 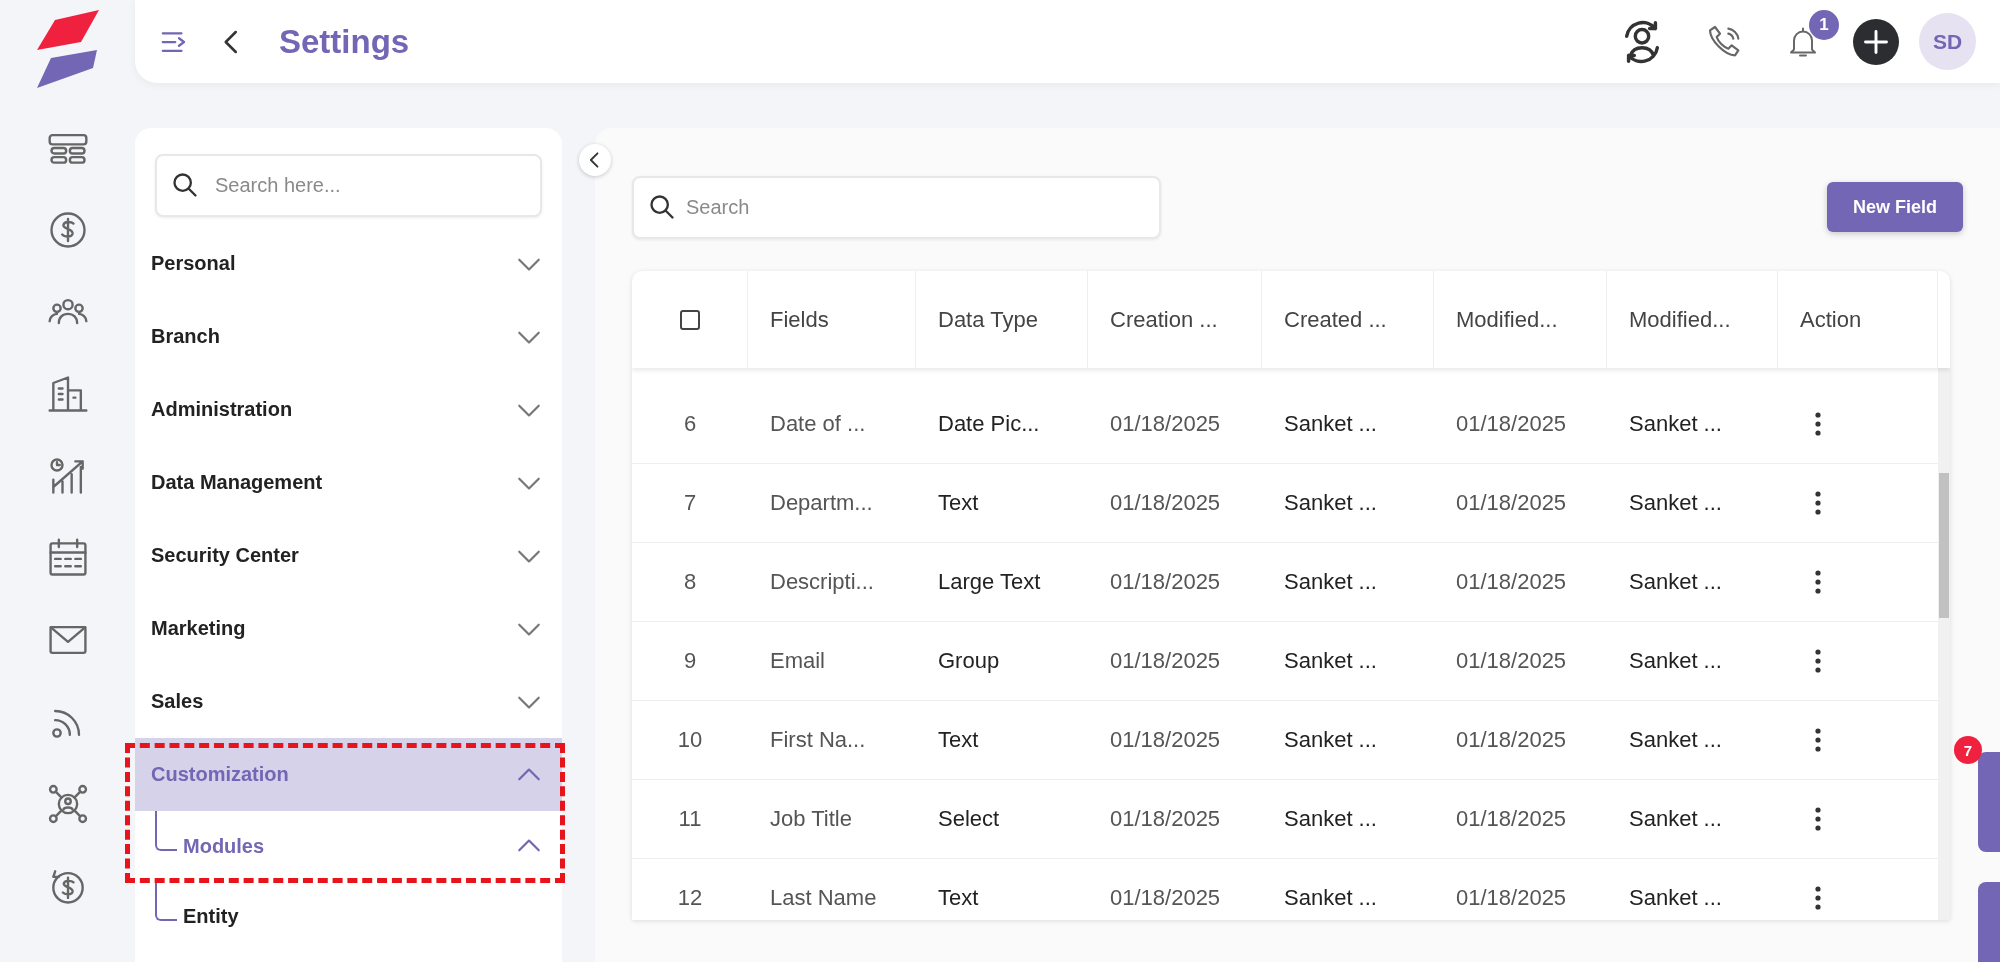 I want to click on settings-section: Data Management, so click(x=348, y=482).